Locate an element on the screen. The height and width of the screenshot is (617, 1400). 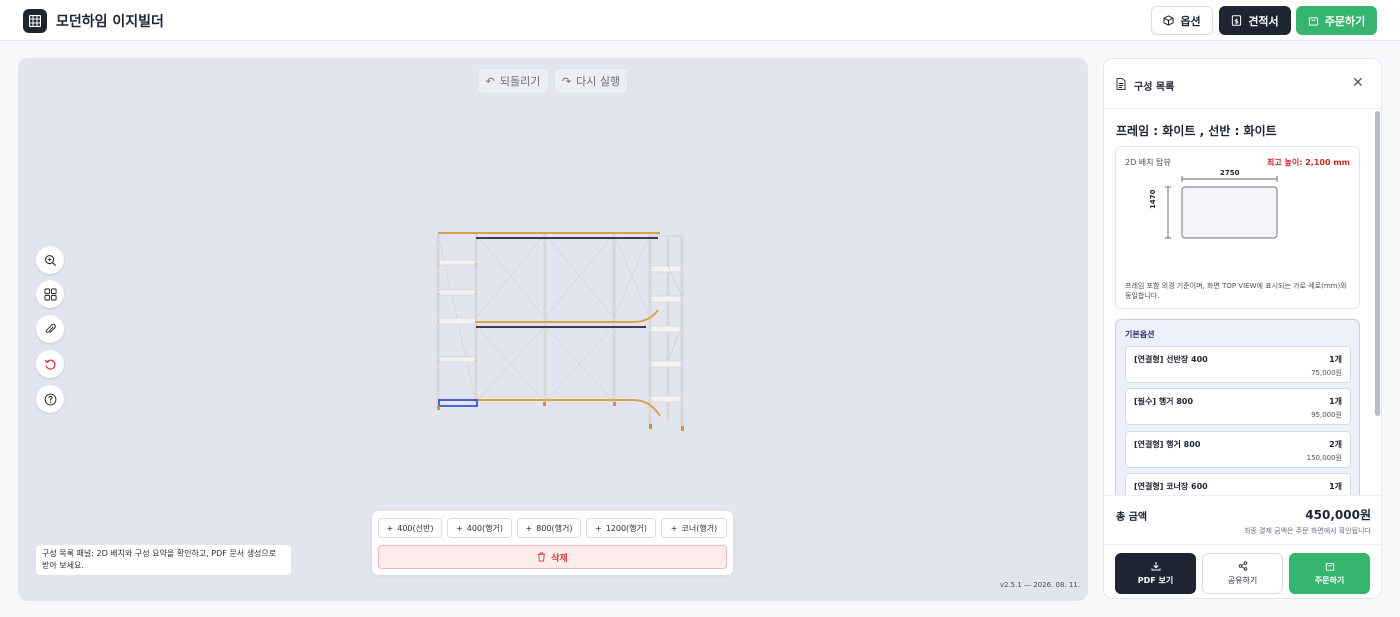
total-label: 총 금액 is located at coordinates (1132, 517).